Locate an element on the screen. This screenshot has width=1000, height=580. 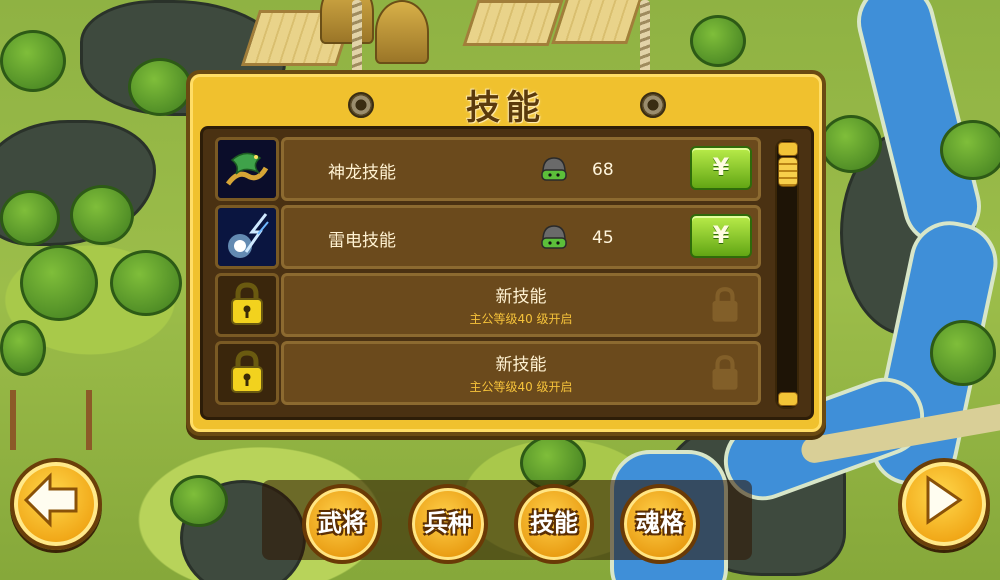
skill-info: 神龙技能 68 ¥ is located at coordinates (521, 169).